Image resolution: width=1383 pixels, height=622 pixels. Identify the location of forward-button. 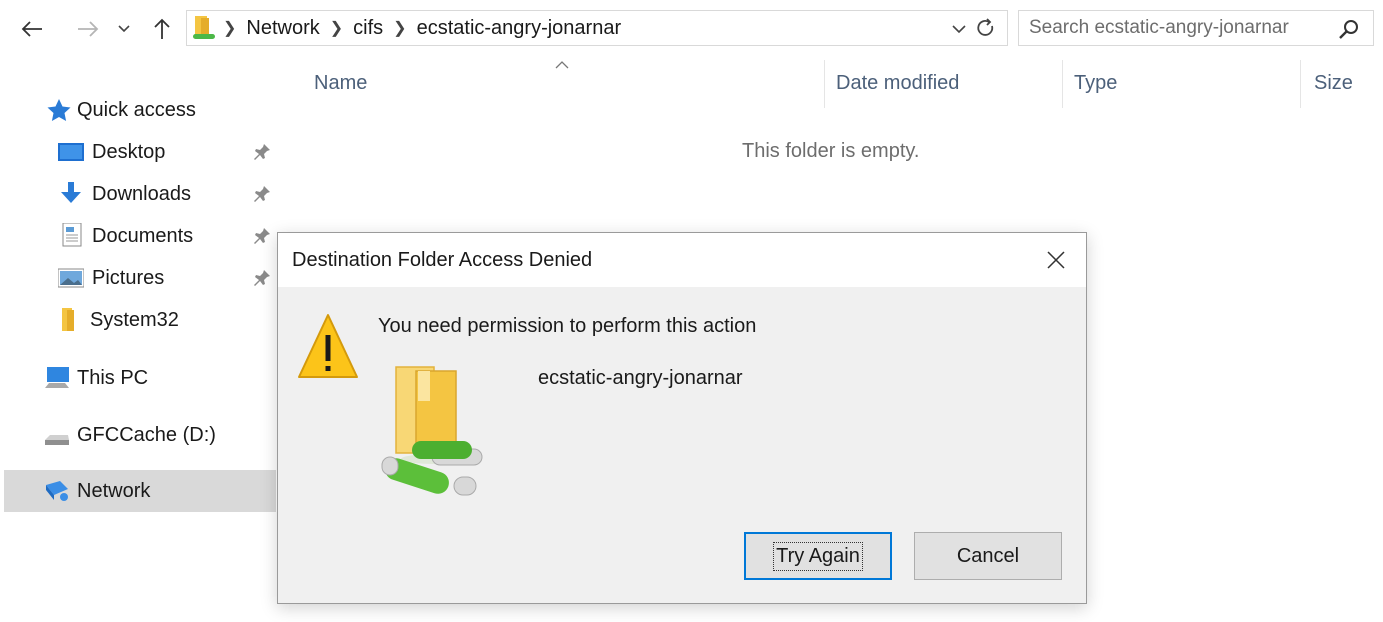
(88, 29).